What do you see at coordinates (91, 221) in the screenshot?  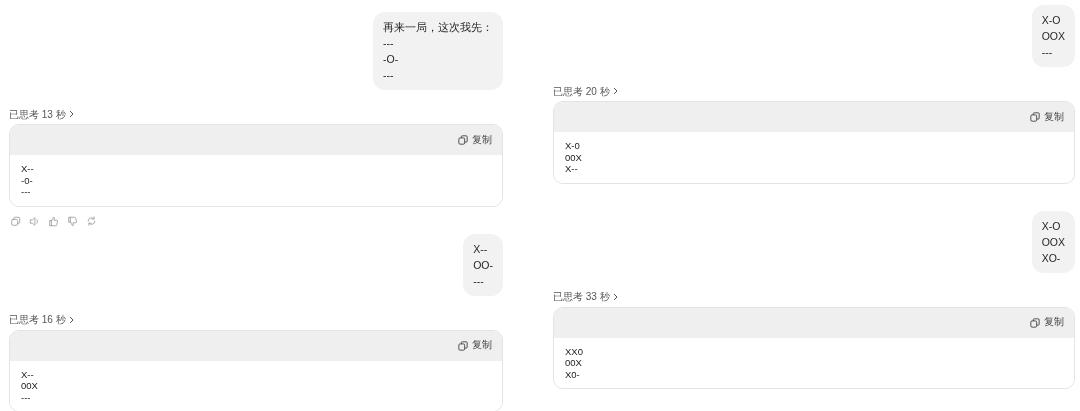 I see `refresh-icon` at bounding box center [91, 221].